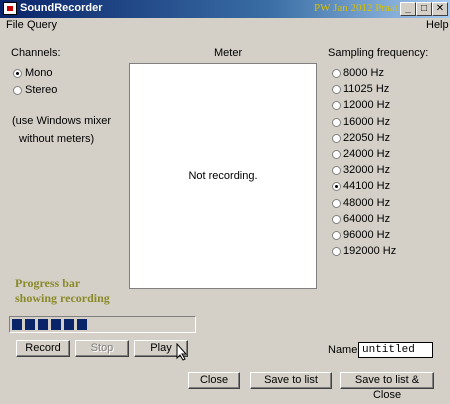 The height and width of the screenshot is (404, 450). I want to click on radio-freq-label: 192000 Hz, so click(369, 251).